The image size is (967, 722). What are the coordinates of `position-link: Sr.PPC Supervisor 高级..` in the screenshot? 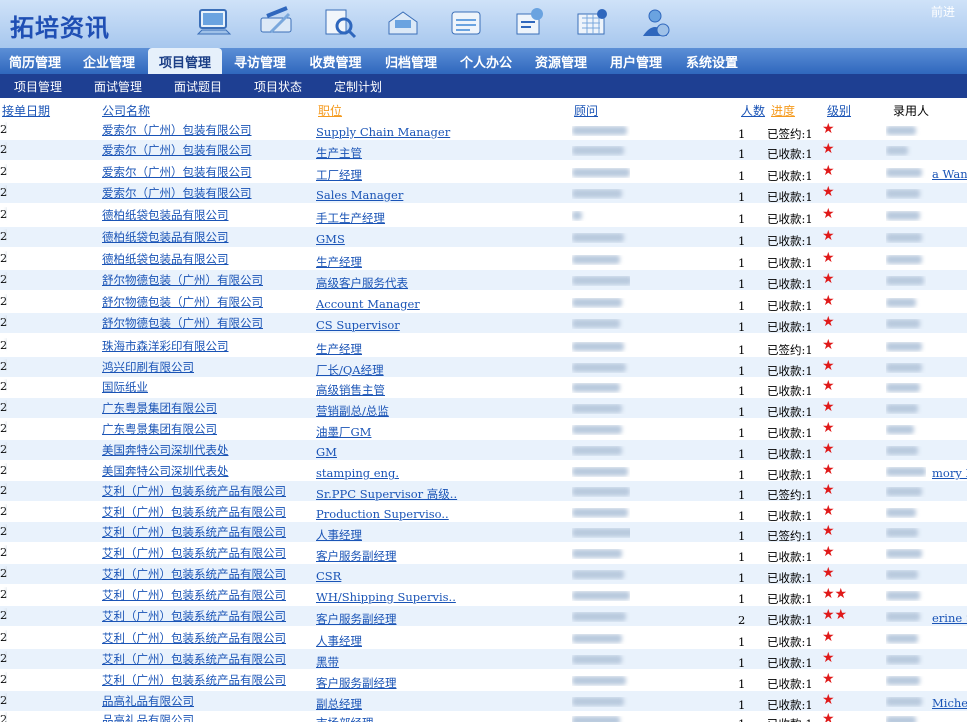 It's located at (431, 494).